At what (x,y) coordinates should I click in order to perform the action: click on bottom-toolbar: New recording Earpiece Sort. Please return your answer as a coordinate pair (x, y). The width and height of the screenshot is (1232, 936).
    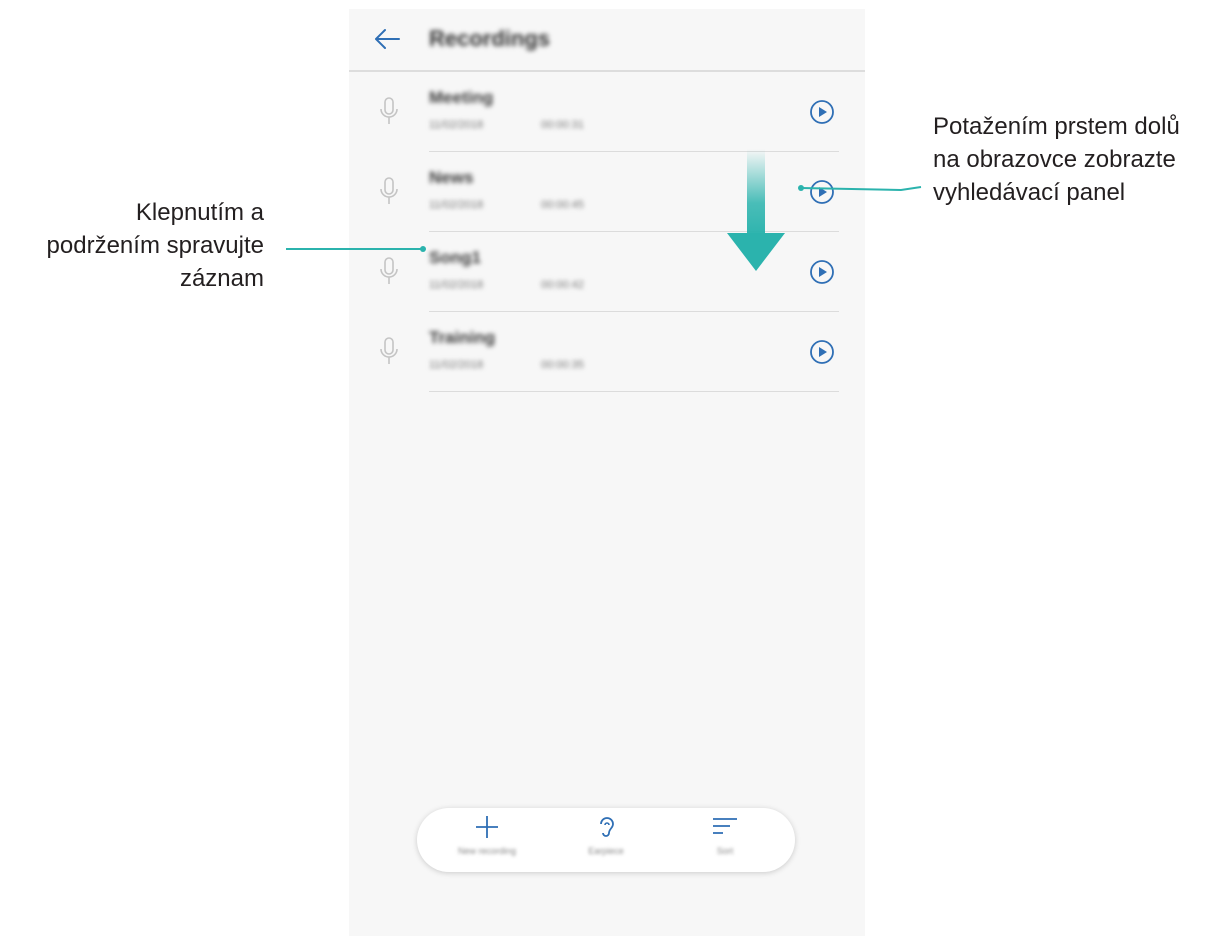
    Looking at the image, I should click on (606, 840).